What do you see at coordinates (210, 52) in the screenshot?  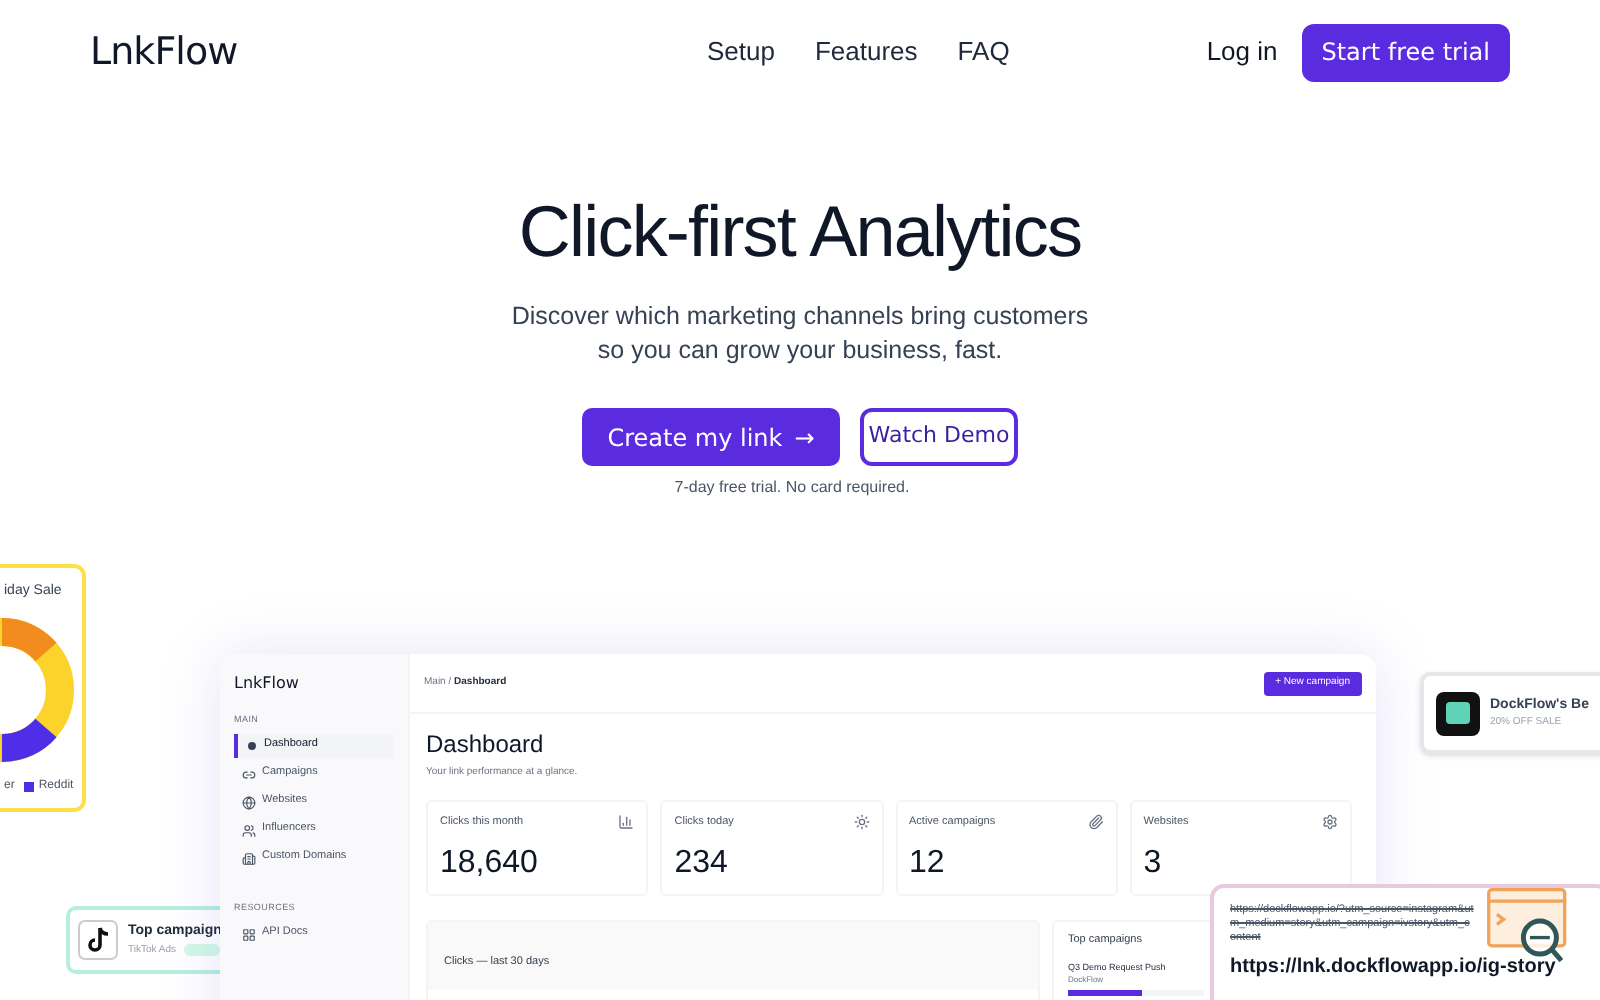 I see `logo: LnkFlow` at bounding box center [210, 52].